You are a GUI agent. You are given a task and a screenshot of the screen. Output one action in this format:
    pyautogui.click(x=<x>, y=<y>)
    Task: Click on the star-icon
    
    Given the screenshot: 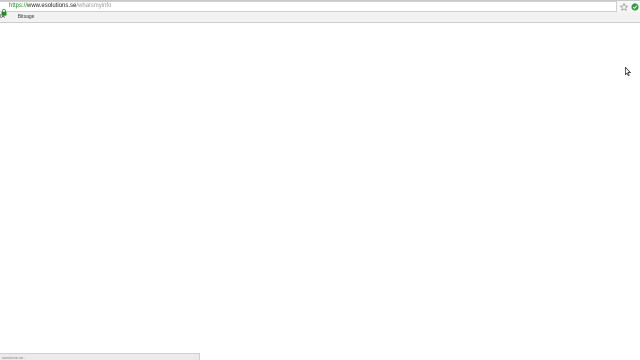 What is the action you would take?
    pyautogui.click(x=624, y=6)
    